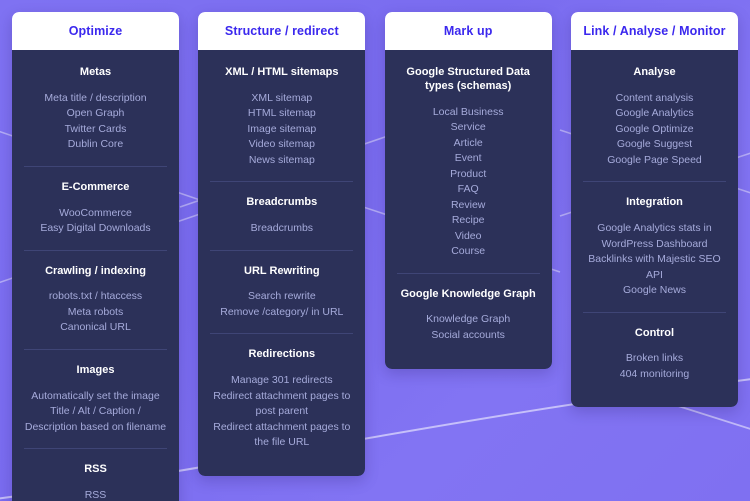 This screenshot has height=501, width=750. Describe the element at coordinates (654, 359) in the screenshot. I see `feature-item: Broken links` at that location.